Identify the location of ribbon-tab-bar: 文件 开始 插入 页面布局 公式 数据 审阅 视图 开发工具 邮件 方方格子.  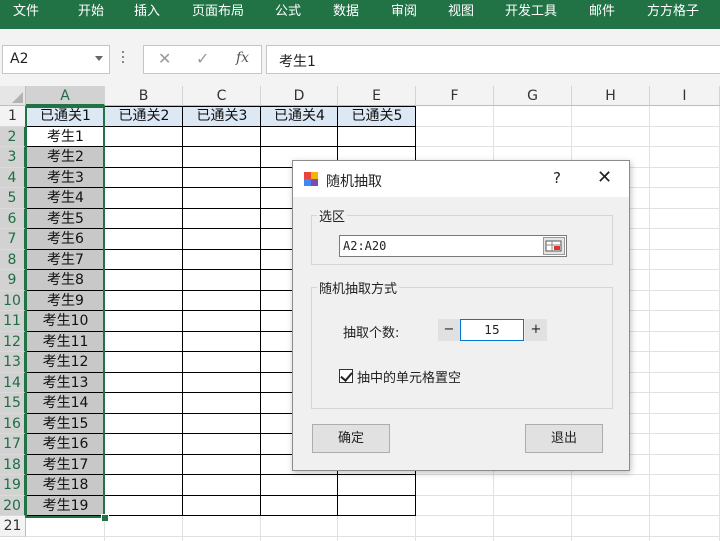
(360, 14).